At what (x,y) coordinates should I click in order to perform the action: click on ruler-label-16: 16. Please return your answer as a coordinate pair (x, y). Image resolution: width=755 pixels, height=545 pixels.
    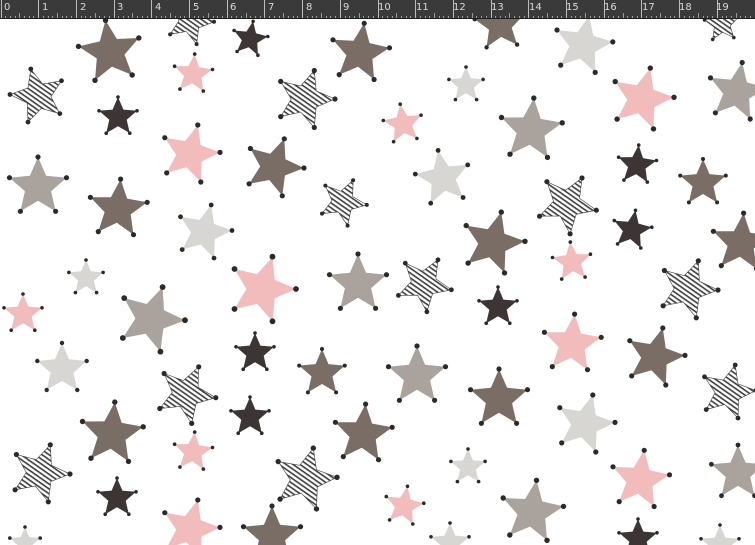
    Looking at the image, I should click on (610, 7).